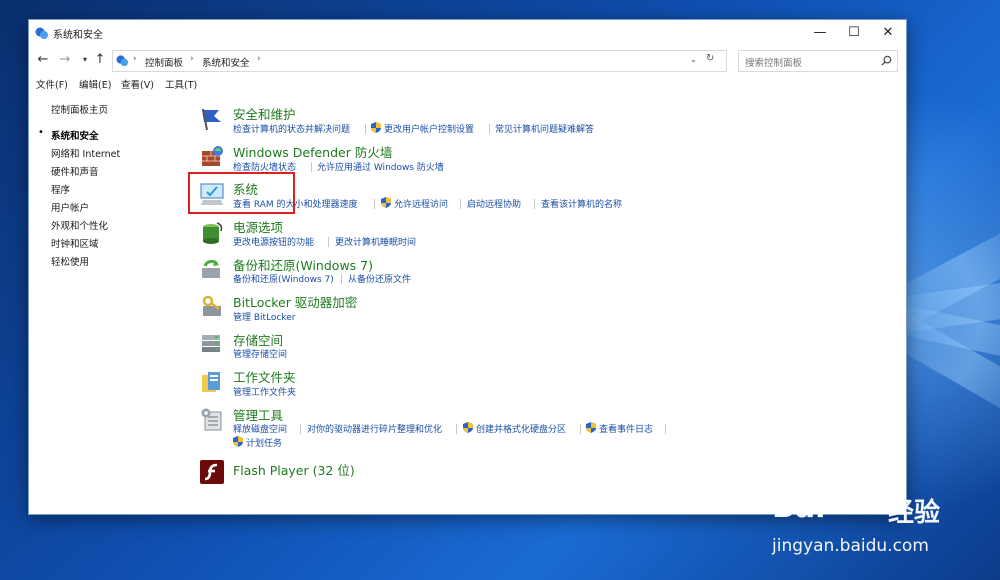 This screenshot has height=580, width=1000. Describe the element at coordinates (544, 128) in the screenshot. I see `task-troubleshoot: 常见计算机问题疑难解答` at that location.